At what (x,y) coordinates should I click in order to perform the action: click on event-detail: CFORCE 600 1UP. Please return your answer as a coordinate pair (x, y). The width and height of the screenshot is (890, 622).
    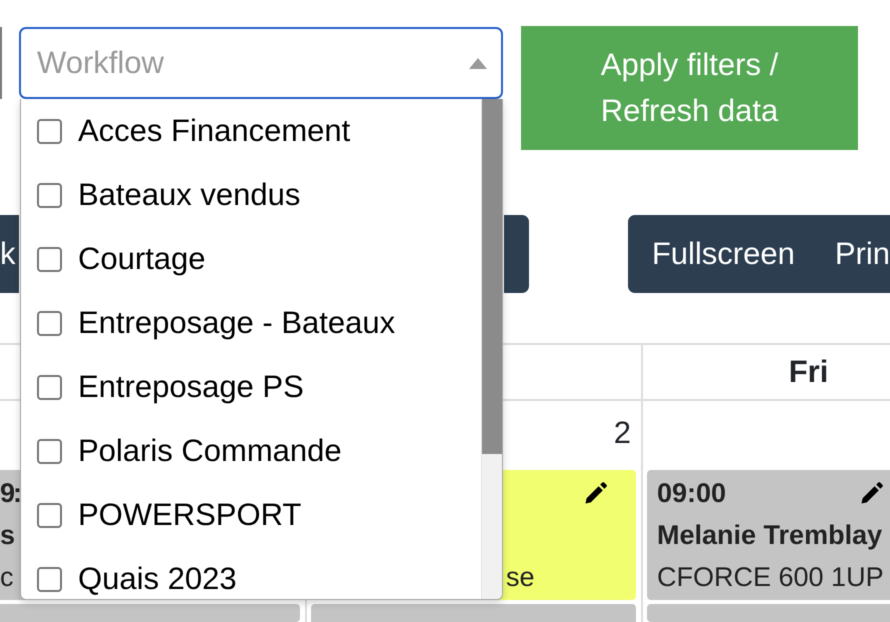
    Looking at the image, I should click on (770, 577).